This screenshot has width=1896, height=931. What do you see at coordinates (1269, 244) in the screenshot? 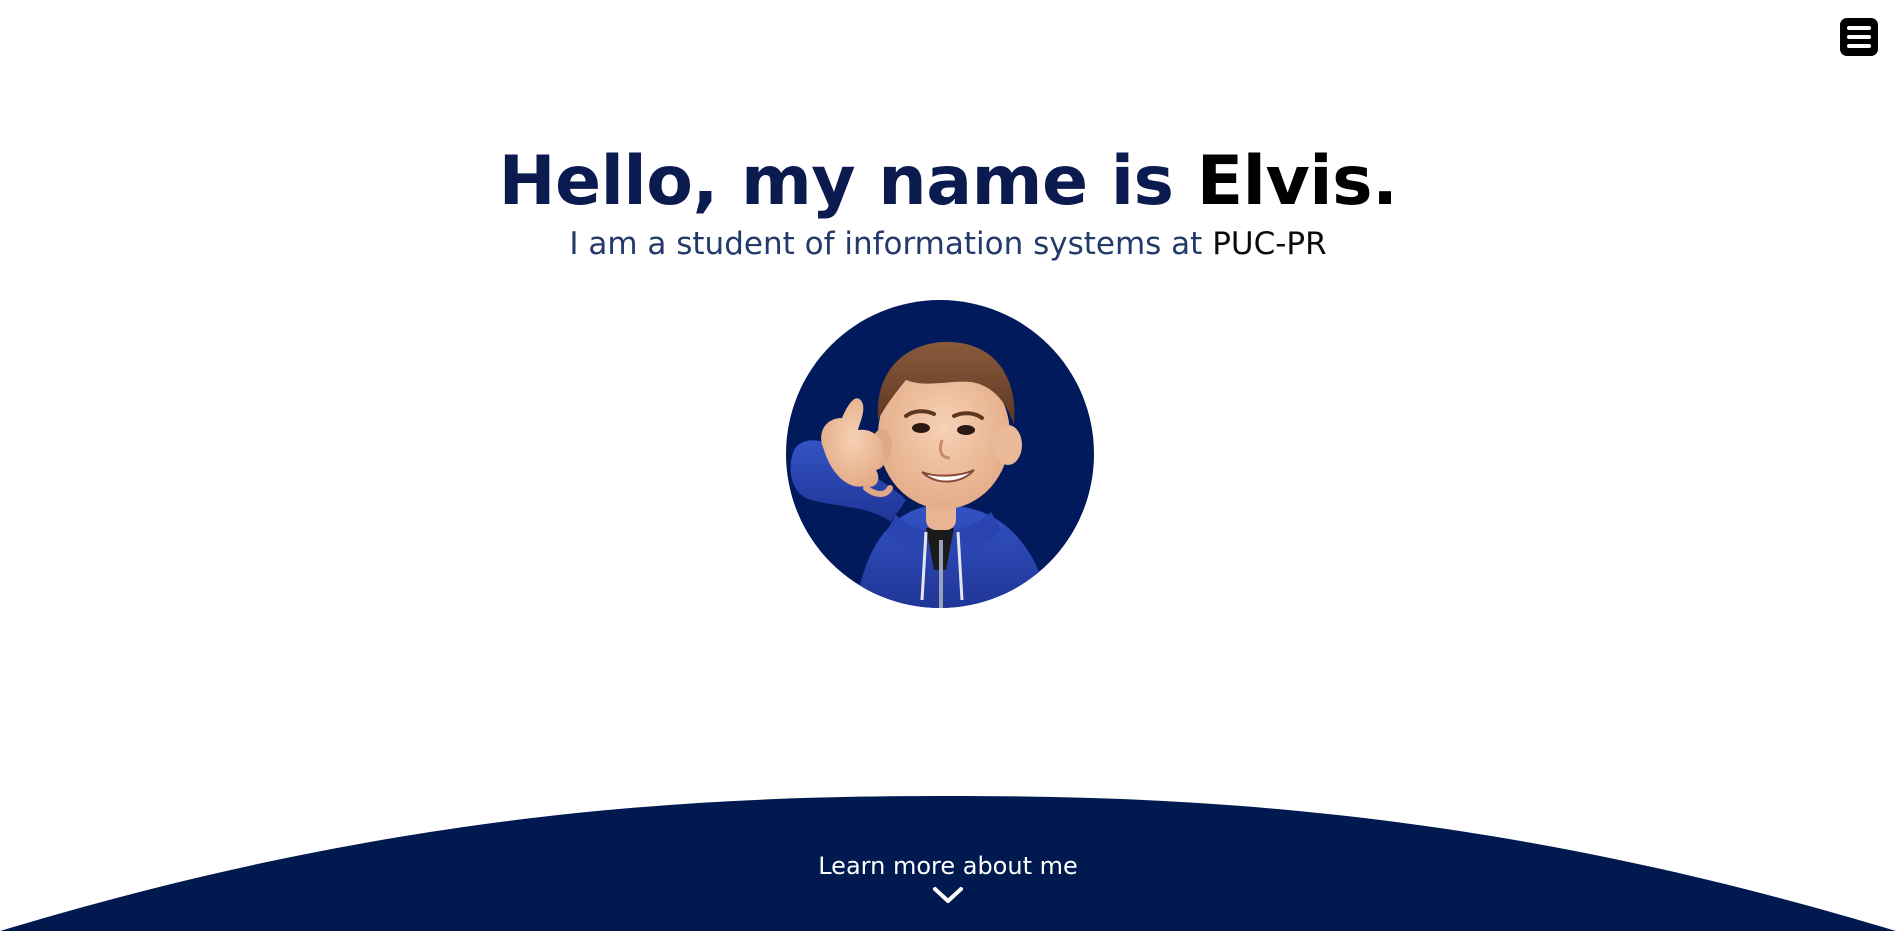
I see `hero-subtitle-school: PUC-PR` at bounding box center [1269, 244].